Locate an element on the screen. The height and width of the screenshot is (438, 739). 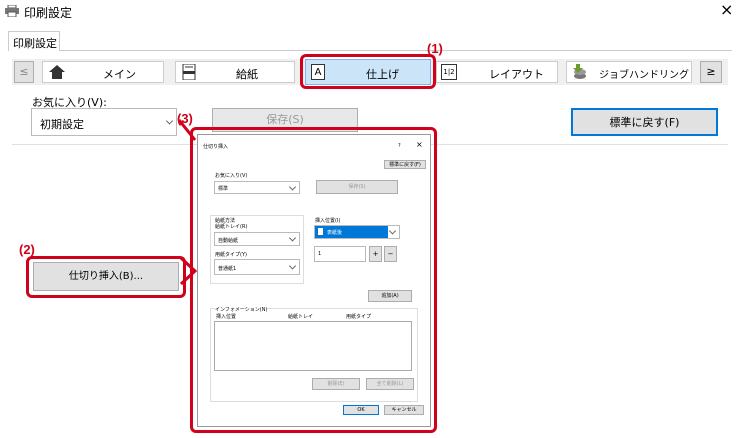
insert-position-dropdown: 表紙後 is located at coordinates (357, 232).